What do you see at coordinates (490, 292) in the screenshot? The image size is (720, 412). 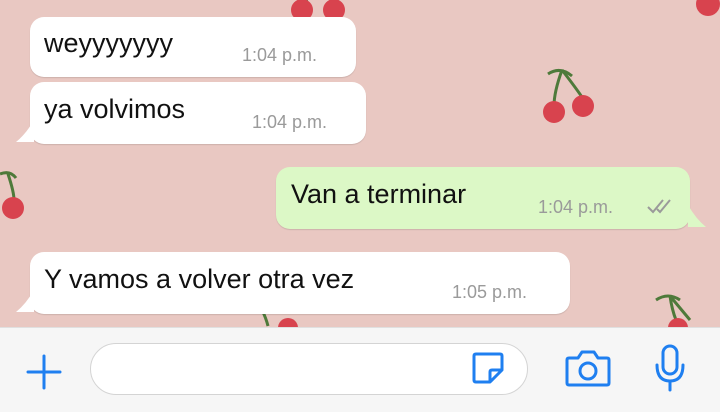 I see `message-timestamp: 1:05 p.m.` at bounding box center [490, 292].